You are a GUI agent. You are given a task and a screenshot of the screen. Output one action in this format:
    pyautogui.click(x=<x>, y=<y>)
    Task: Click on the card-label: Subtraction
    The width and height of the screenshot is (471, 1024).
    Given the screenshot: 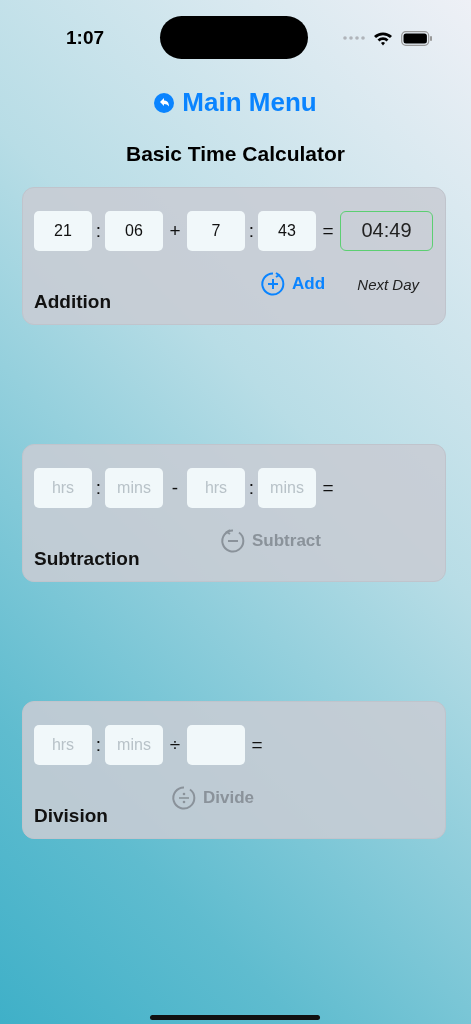 What is the action you would take?
    pyautogui.click(x=87, y=559)
    